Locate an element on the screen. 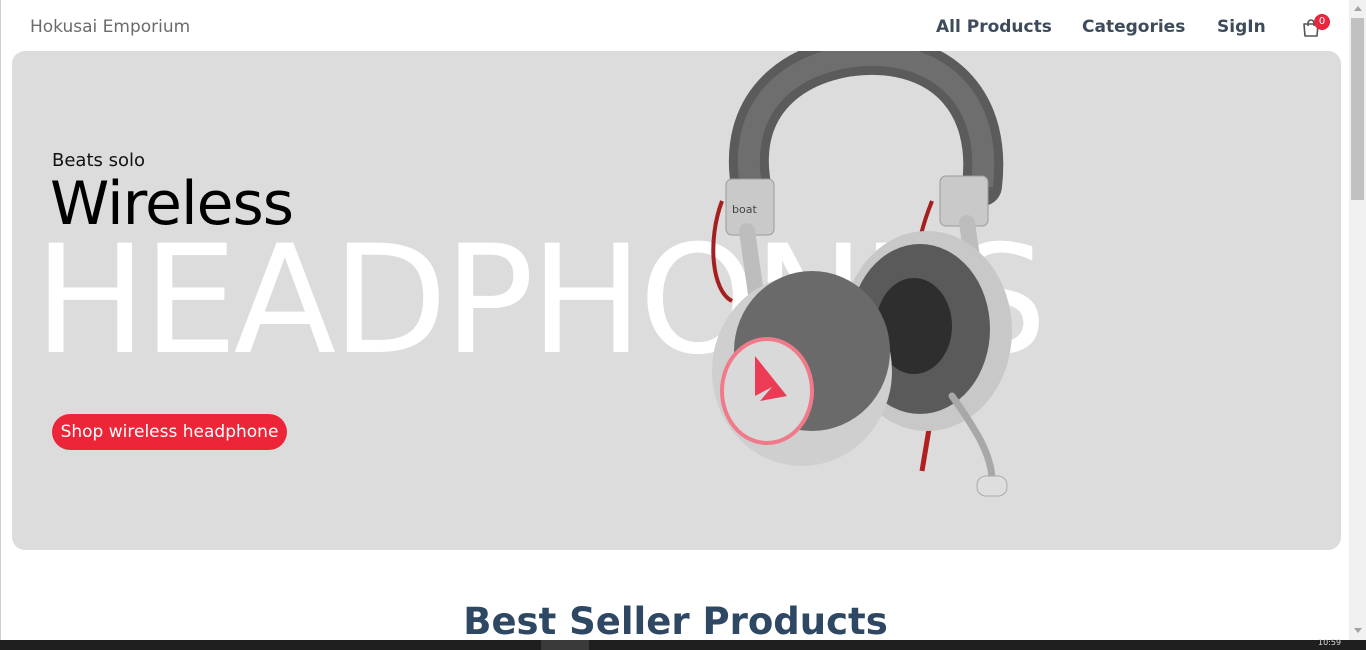 This screenshot has width=1366, height=650. shop-wireless-headphone-button: Shop wireless headphone is located at coordinates (169, 432).